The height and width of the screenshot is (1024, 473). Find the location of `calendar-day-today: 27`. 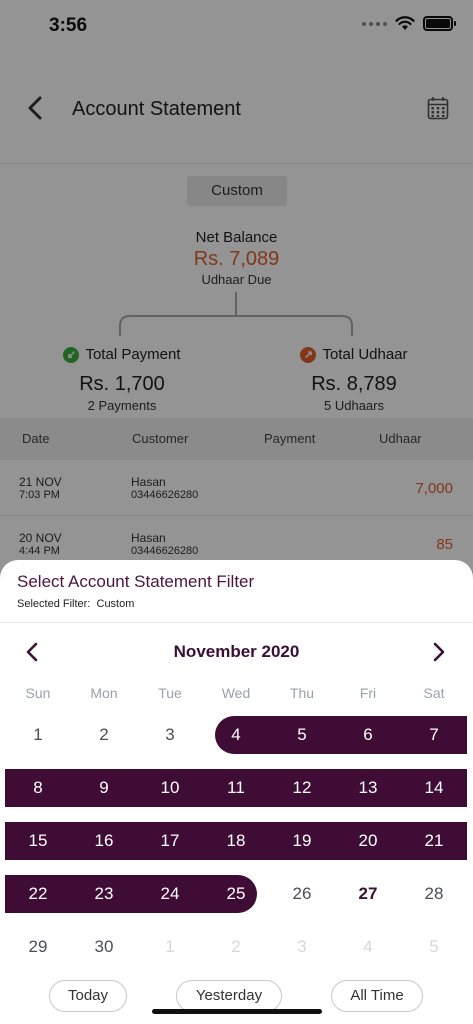

calendar-day-today: 27 is located at coordinates (368, 894).